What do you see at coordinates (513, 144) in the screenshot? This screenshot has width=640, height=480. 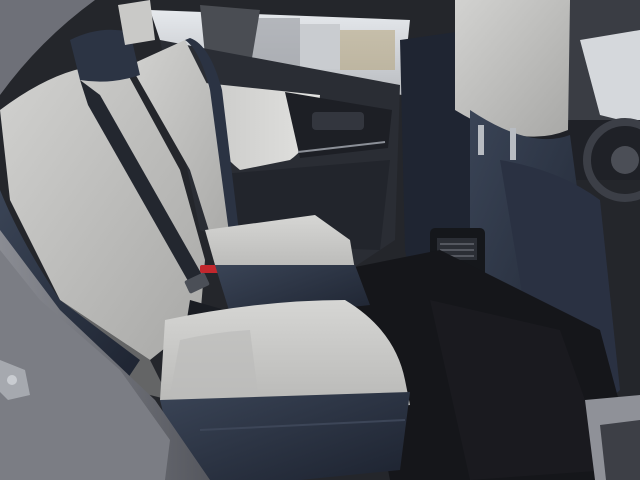 I see `headrest-post-right` at bounding box center [513, 144].